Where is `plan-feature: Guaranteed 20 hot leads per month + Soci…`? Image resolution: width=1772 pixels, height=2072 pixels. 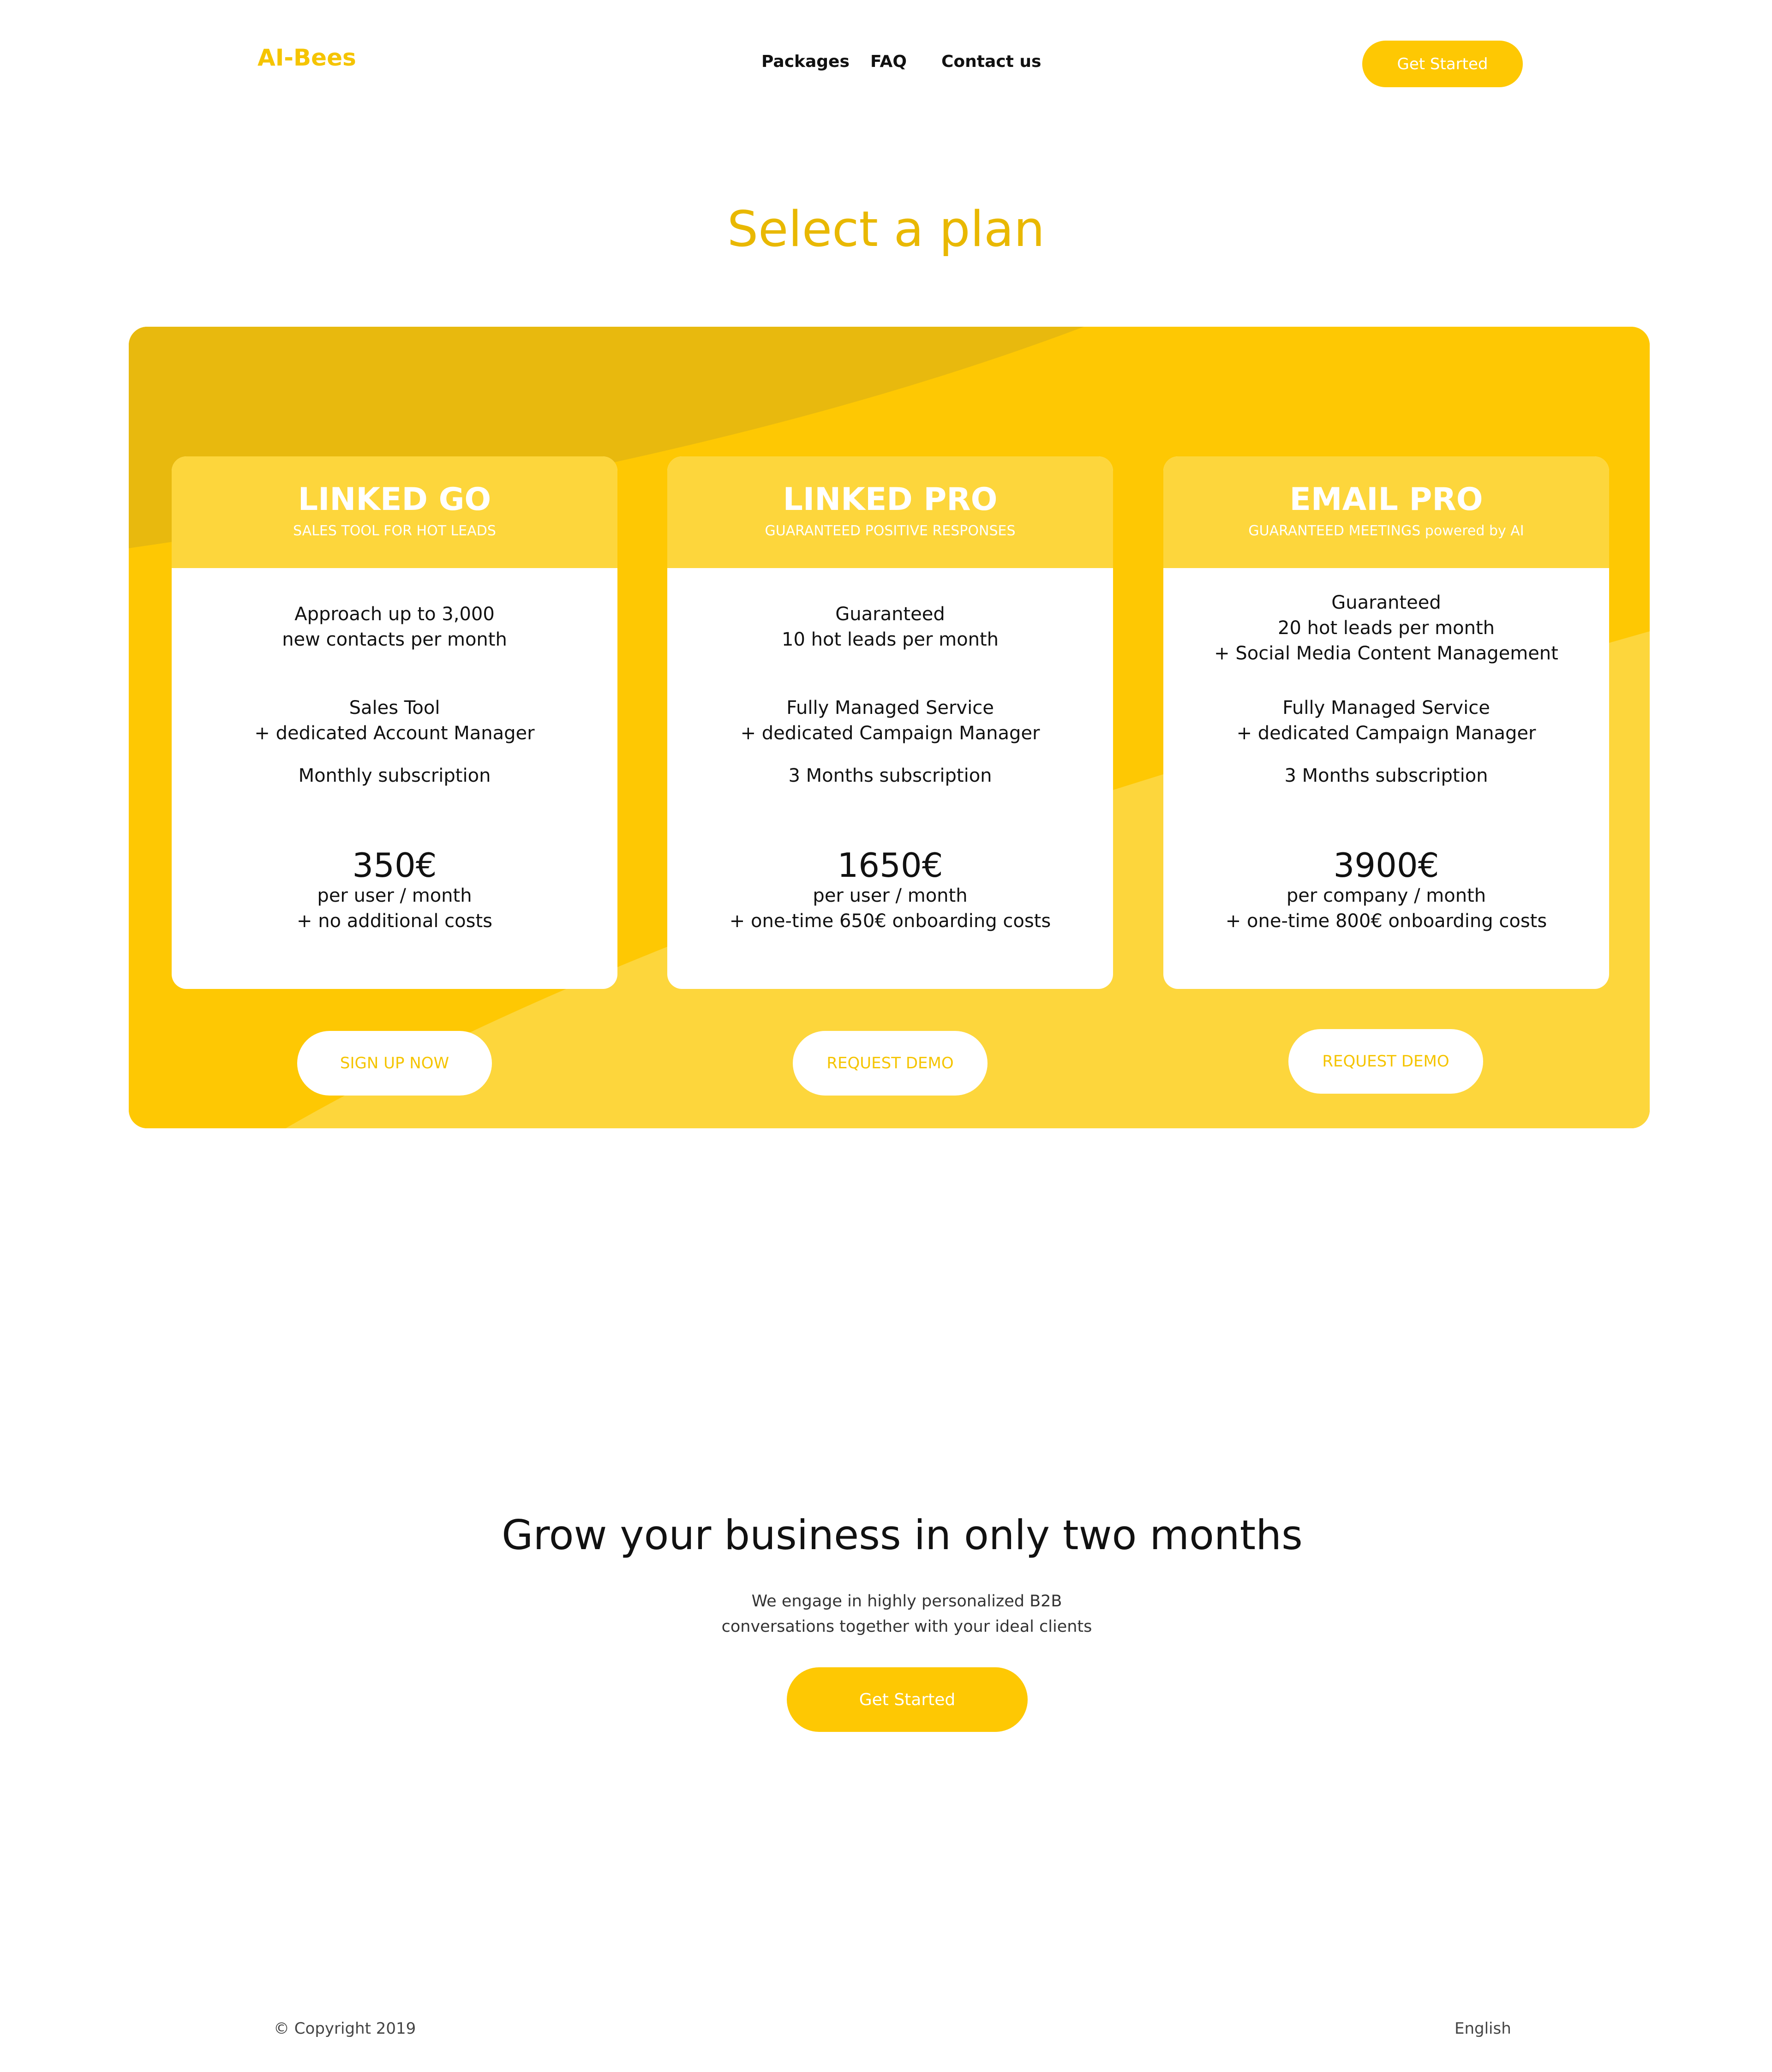
plan-feature: Guaranteed 20 hot leads per month + Soci… is located at coordinates (1386, 628).